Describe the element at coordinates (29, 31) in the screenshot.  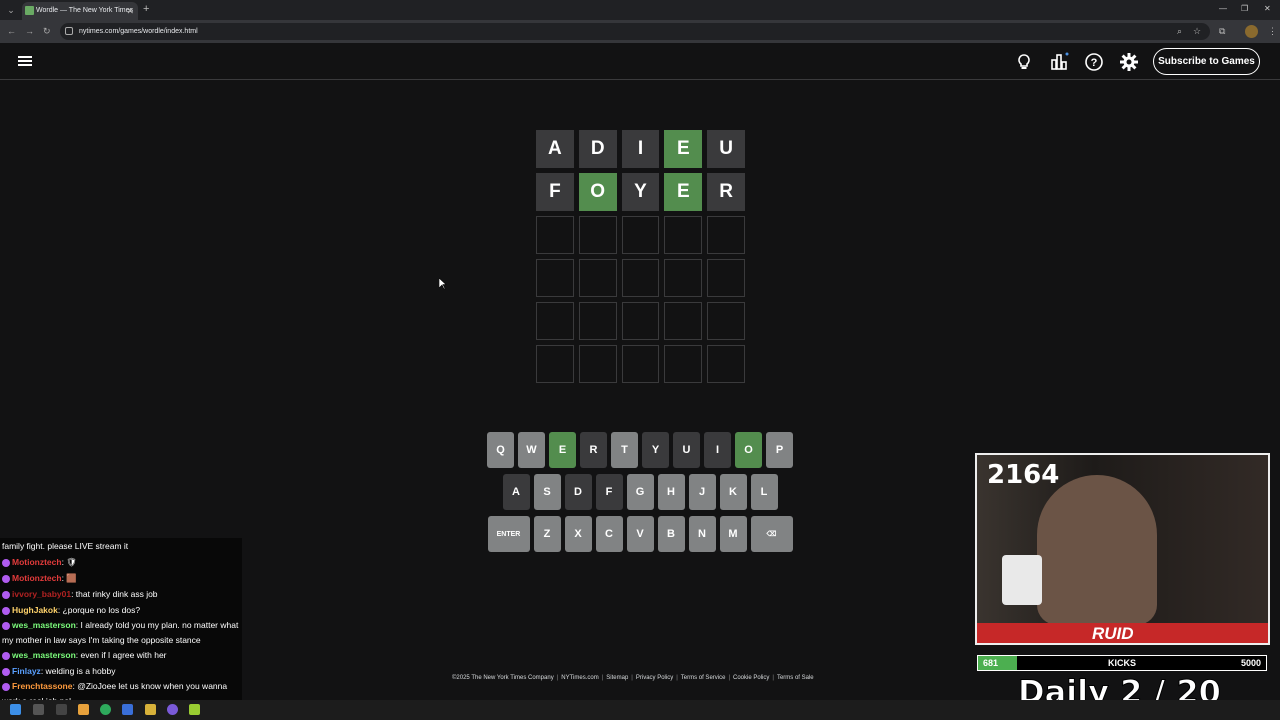
I see `forward-icon: →` at that location.